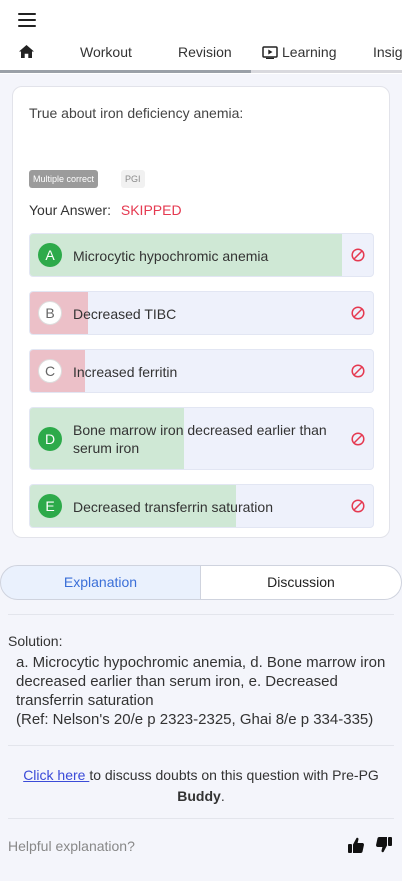  I want to click on tab-home, so click(26, 53).